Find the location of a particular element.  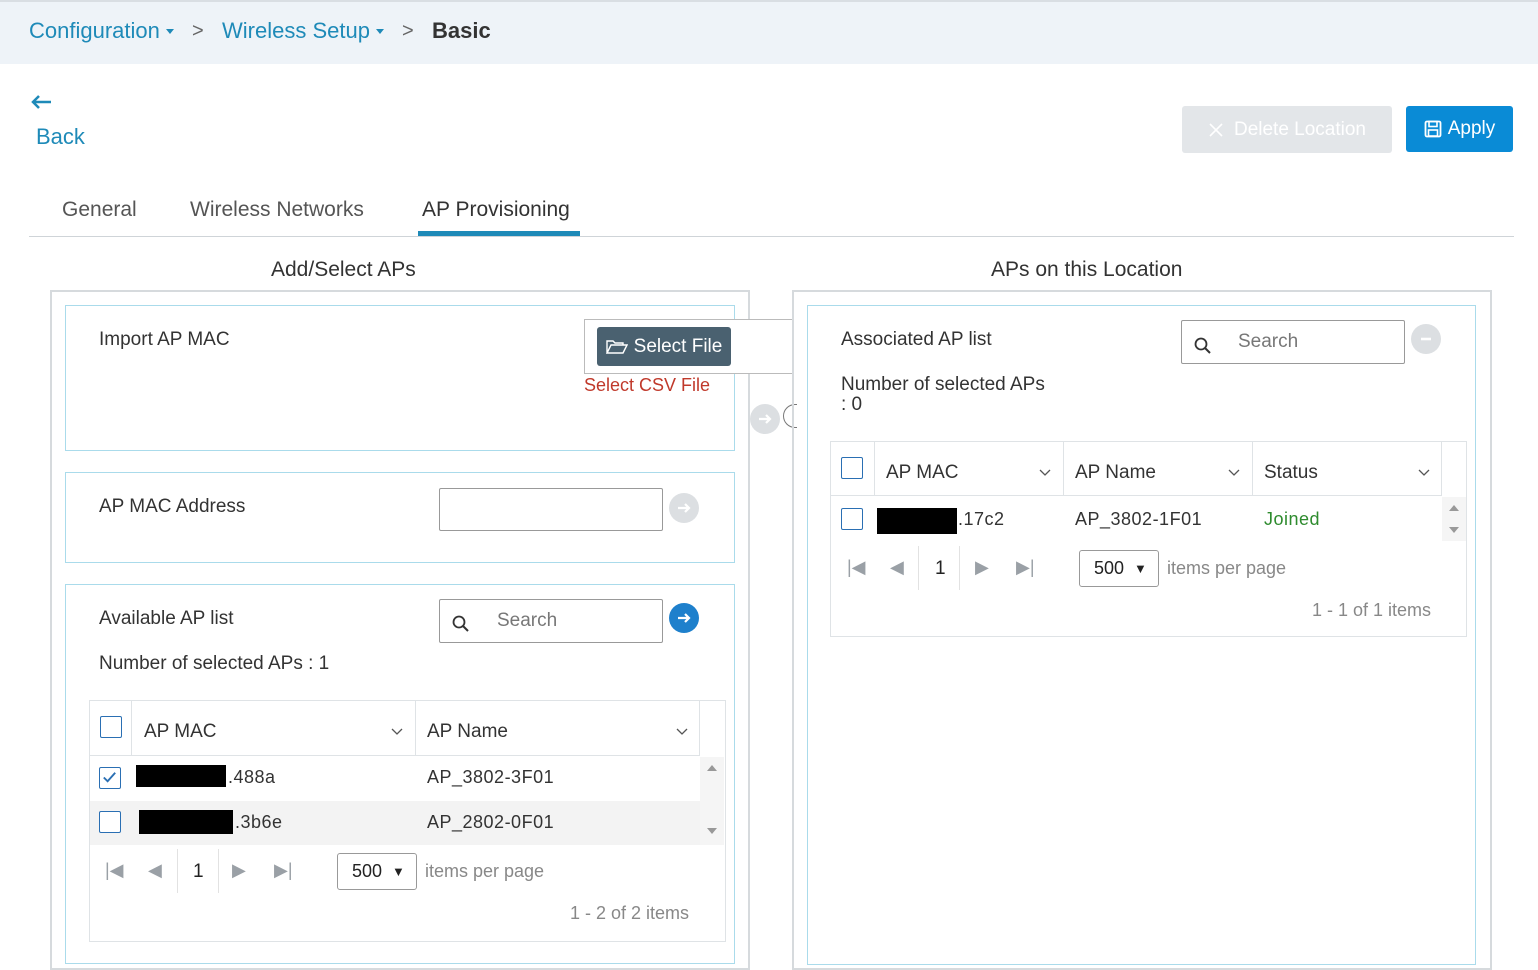

ap-mac-address-label: AP MAC Address is located at coordinates (172, 506).